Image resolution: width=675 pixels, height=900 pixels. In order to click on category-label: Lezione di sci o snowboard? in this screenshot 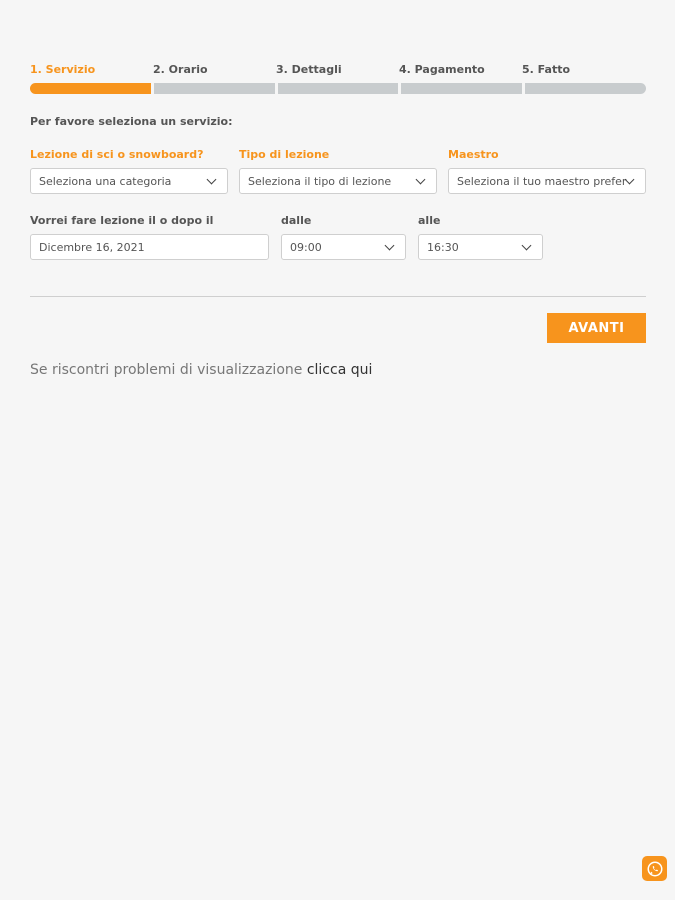, I will do `click(117, 154)`.